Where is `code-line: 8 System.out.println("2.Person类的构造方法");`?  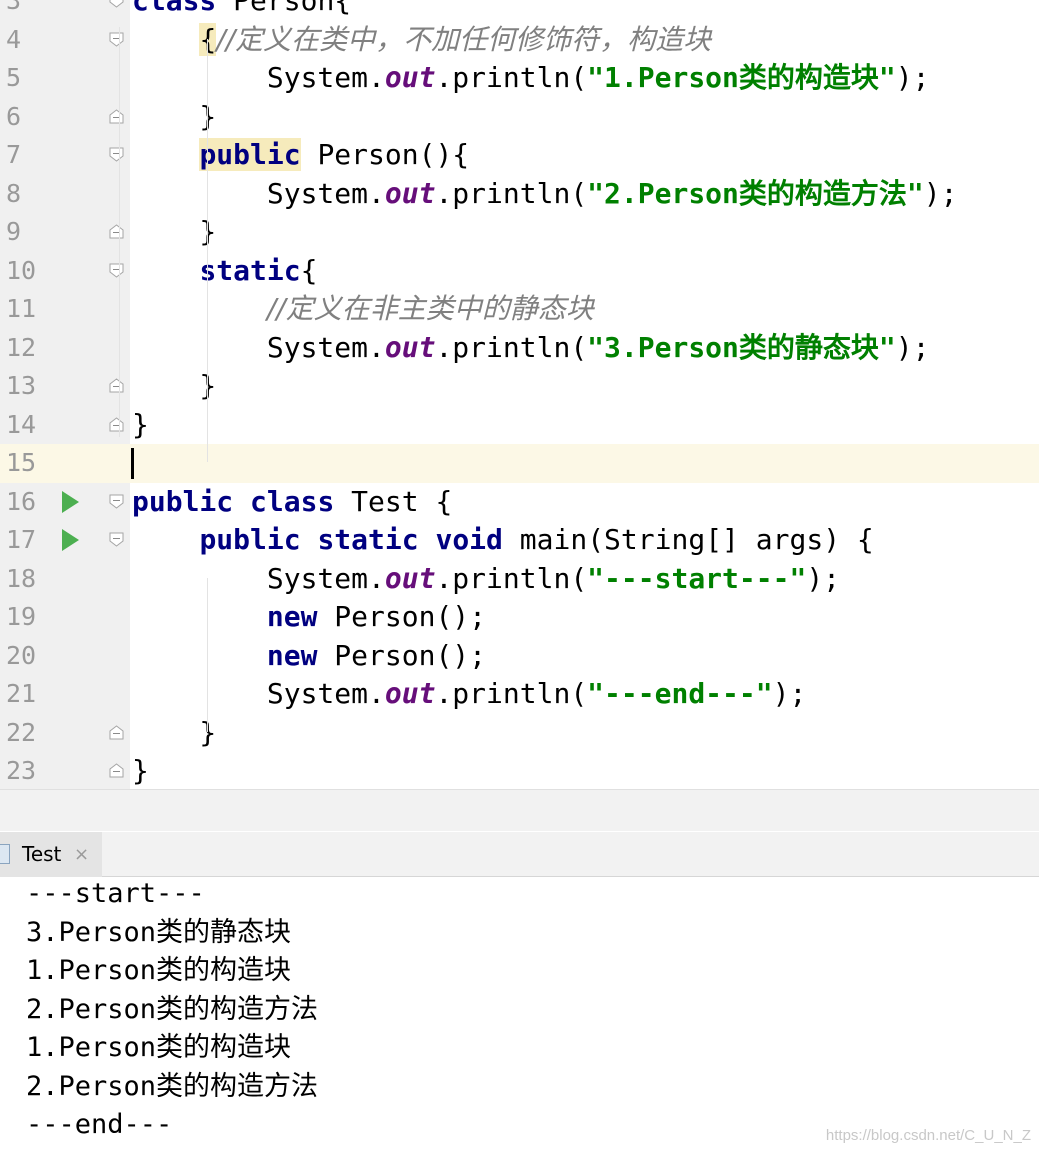
code-line: 8 System.out.println("2.Person类的构造方法"); is located at coordinates (519, 194).